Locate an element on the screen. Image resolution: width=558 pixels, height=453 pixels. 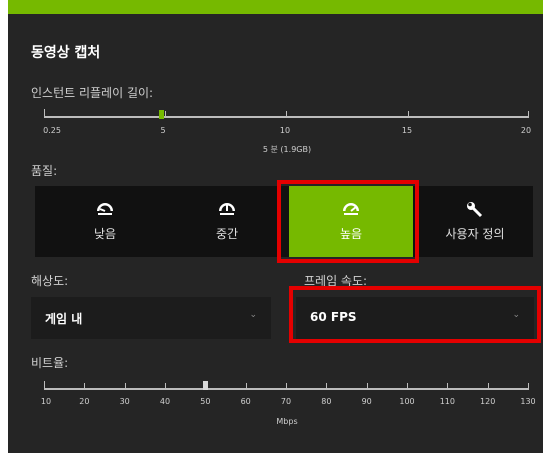
bitrate-tick-label: 130 is located at coordinates (528, 401).